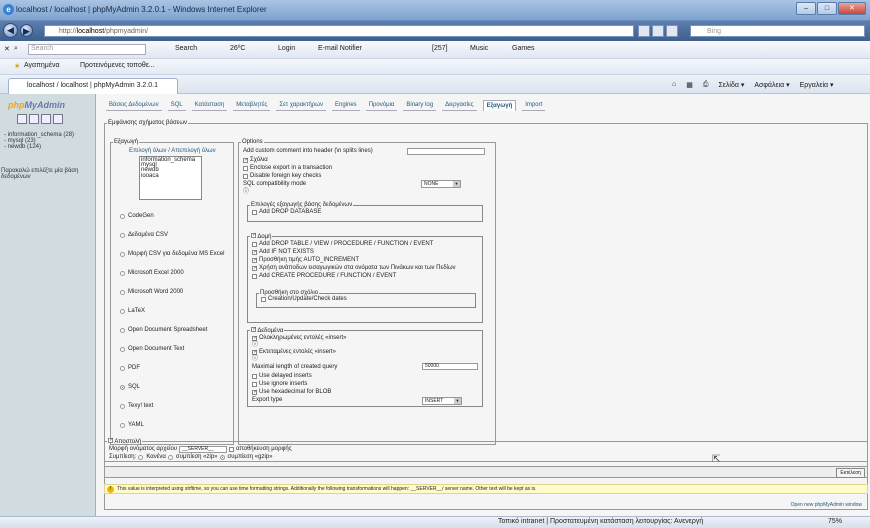  I want to click on bing-search-input: Bing, so click(777, 31).